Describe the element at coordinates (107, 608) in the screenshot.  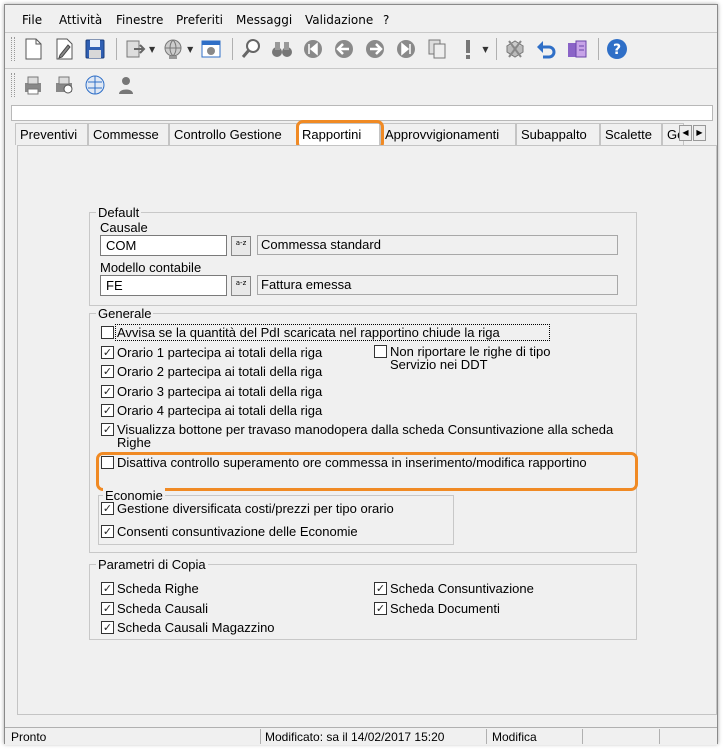
I see `scheda-causali-checkbox: ✓` at that location.